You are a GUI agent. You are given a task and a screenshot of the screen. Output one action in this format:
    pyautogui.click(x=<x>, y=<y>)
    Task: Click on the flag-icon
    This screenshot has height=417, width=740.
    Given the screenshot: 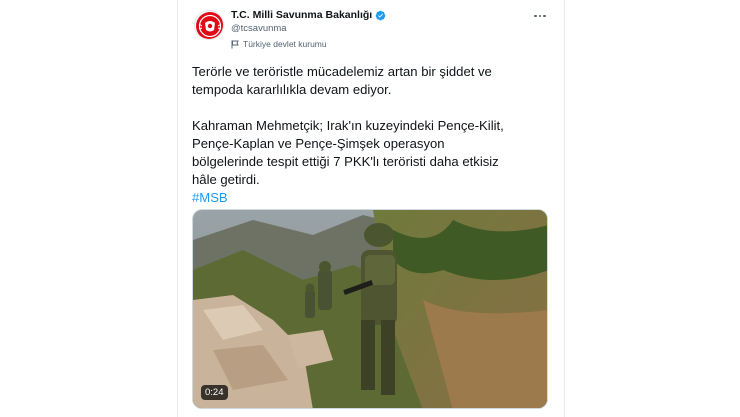 What is the action you would take?
    pyautogui.click(x=235, y=44)
    